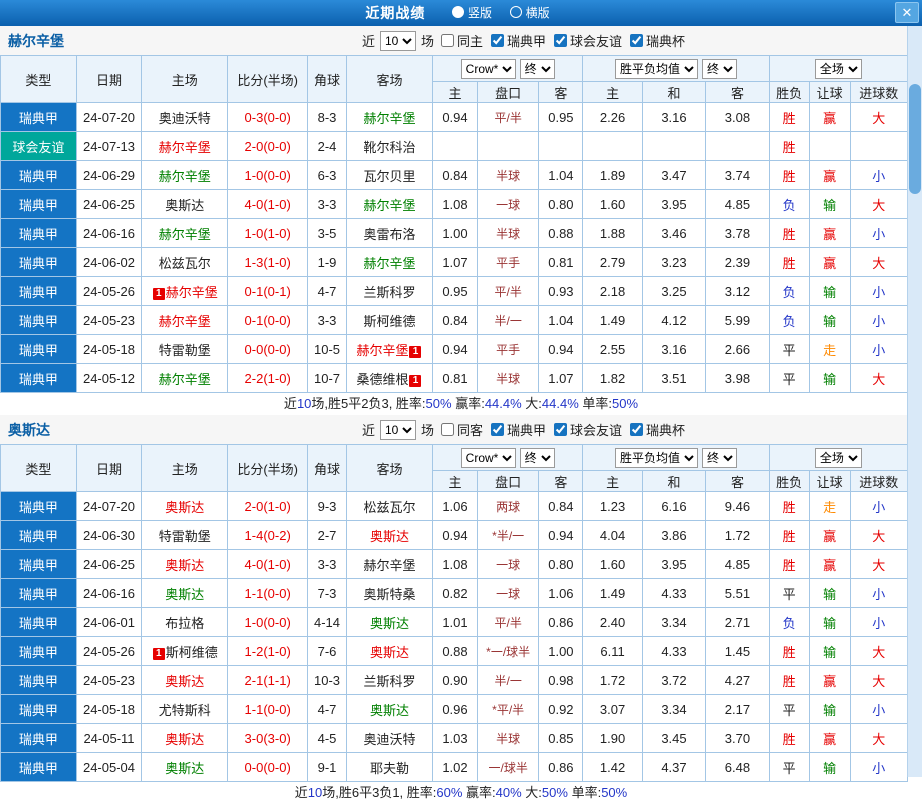  Describe the element at coordinates (914, 401) in the screenshot. I see `vertical-scrollbar` at that location.